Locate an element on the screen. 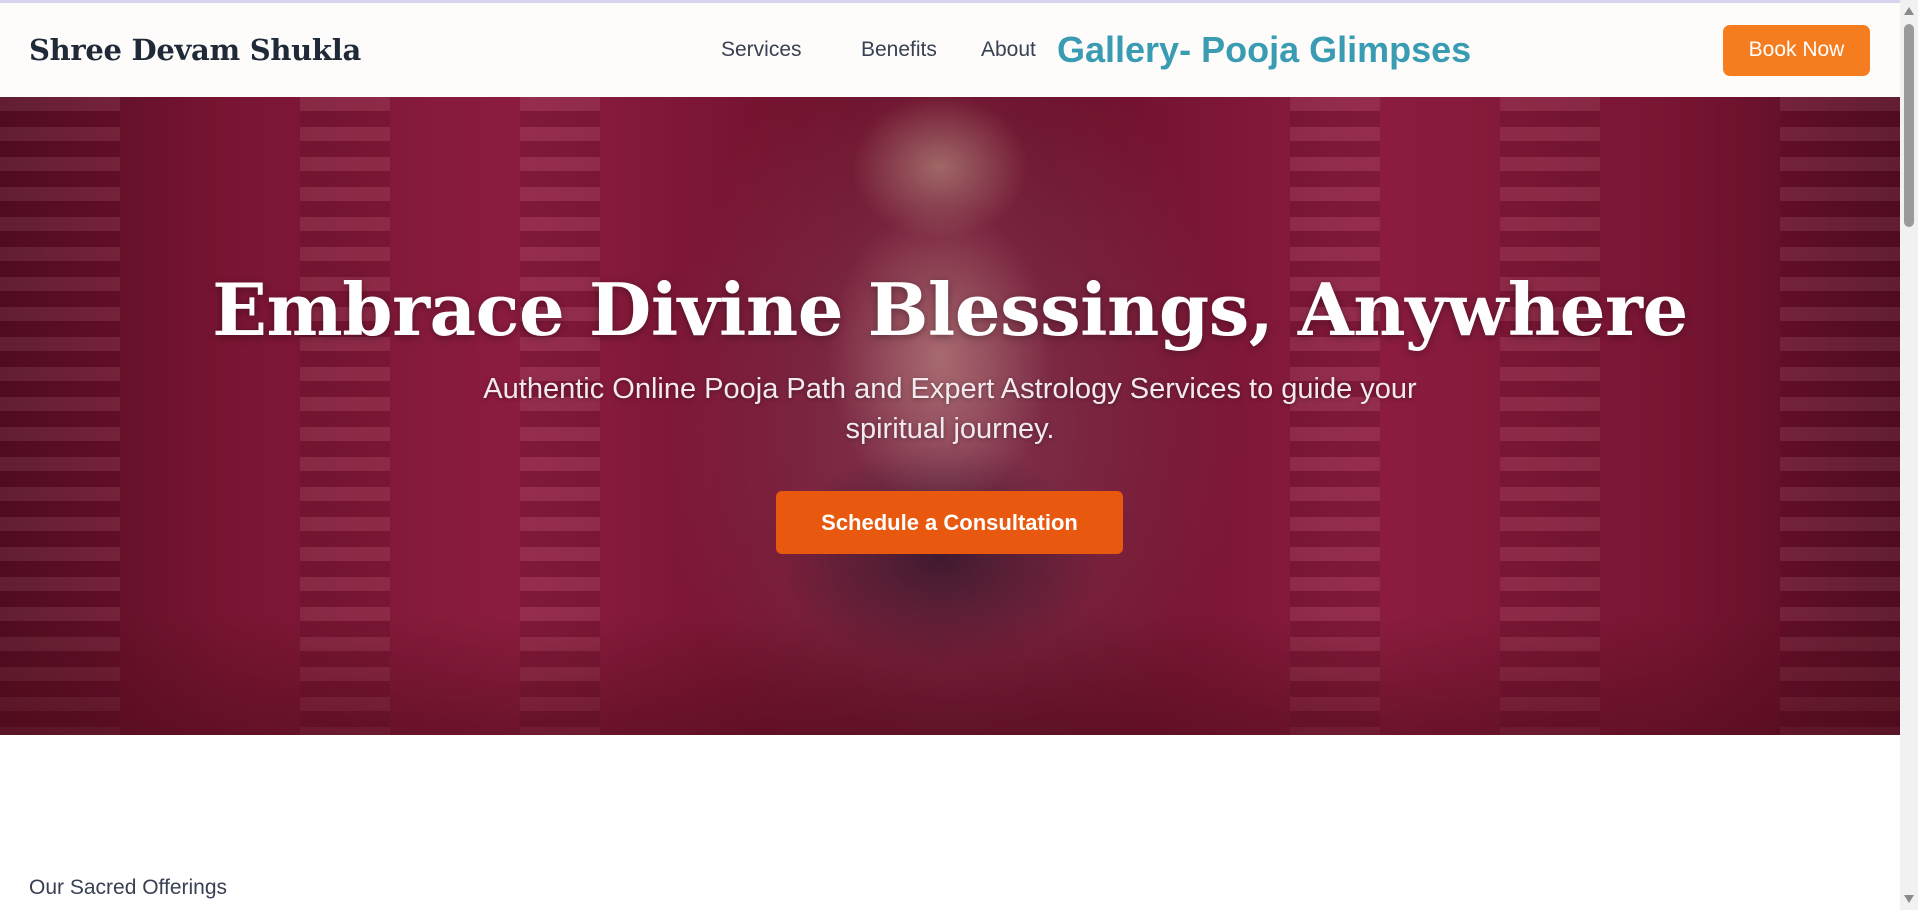 This screenshot has width=1918, height=910. brand-logo-text: Shree Devam Shukla is located at coordinates (195, 50).